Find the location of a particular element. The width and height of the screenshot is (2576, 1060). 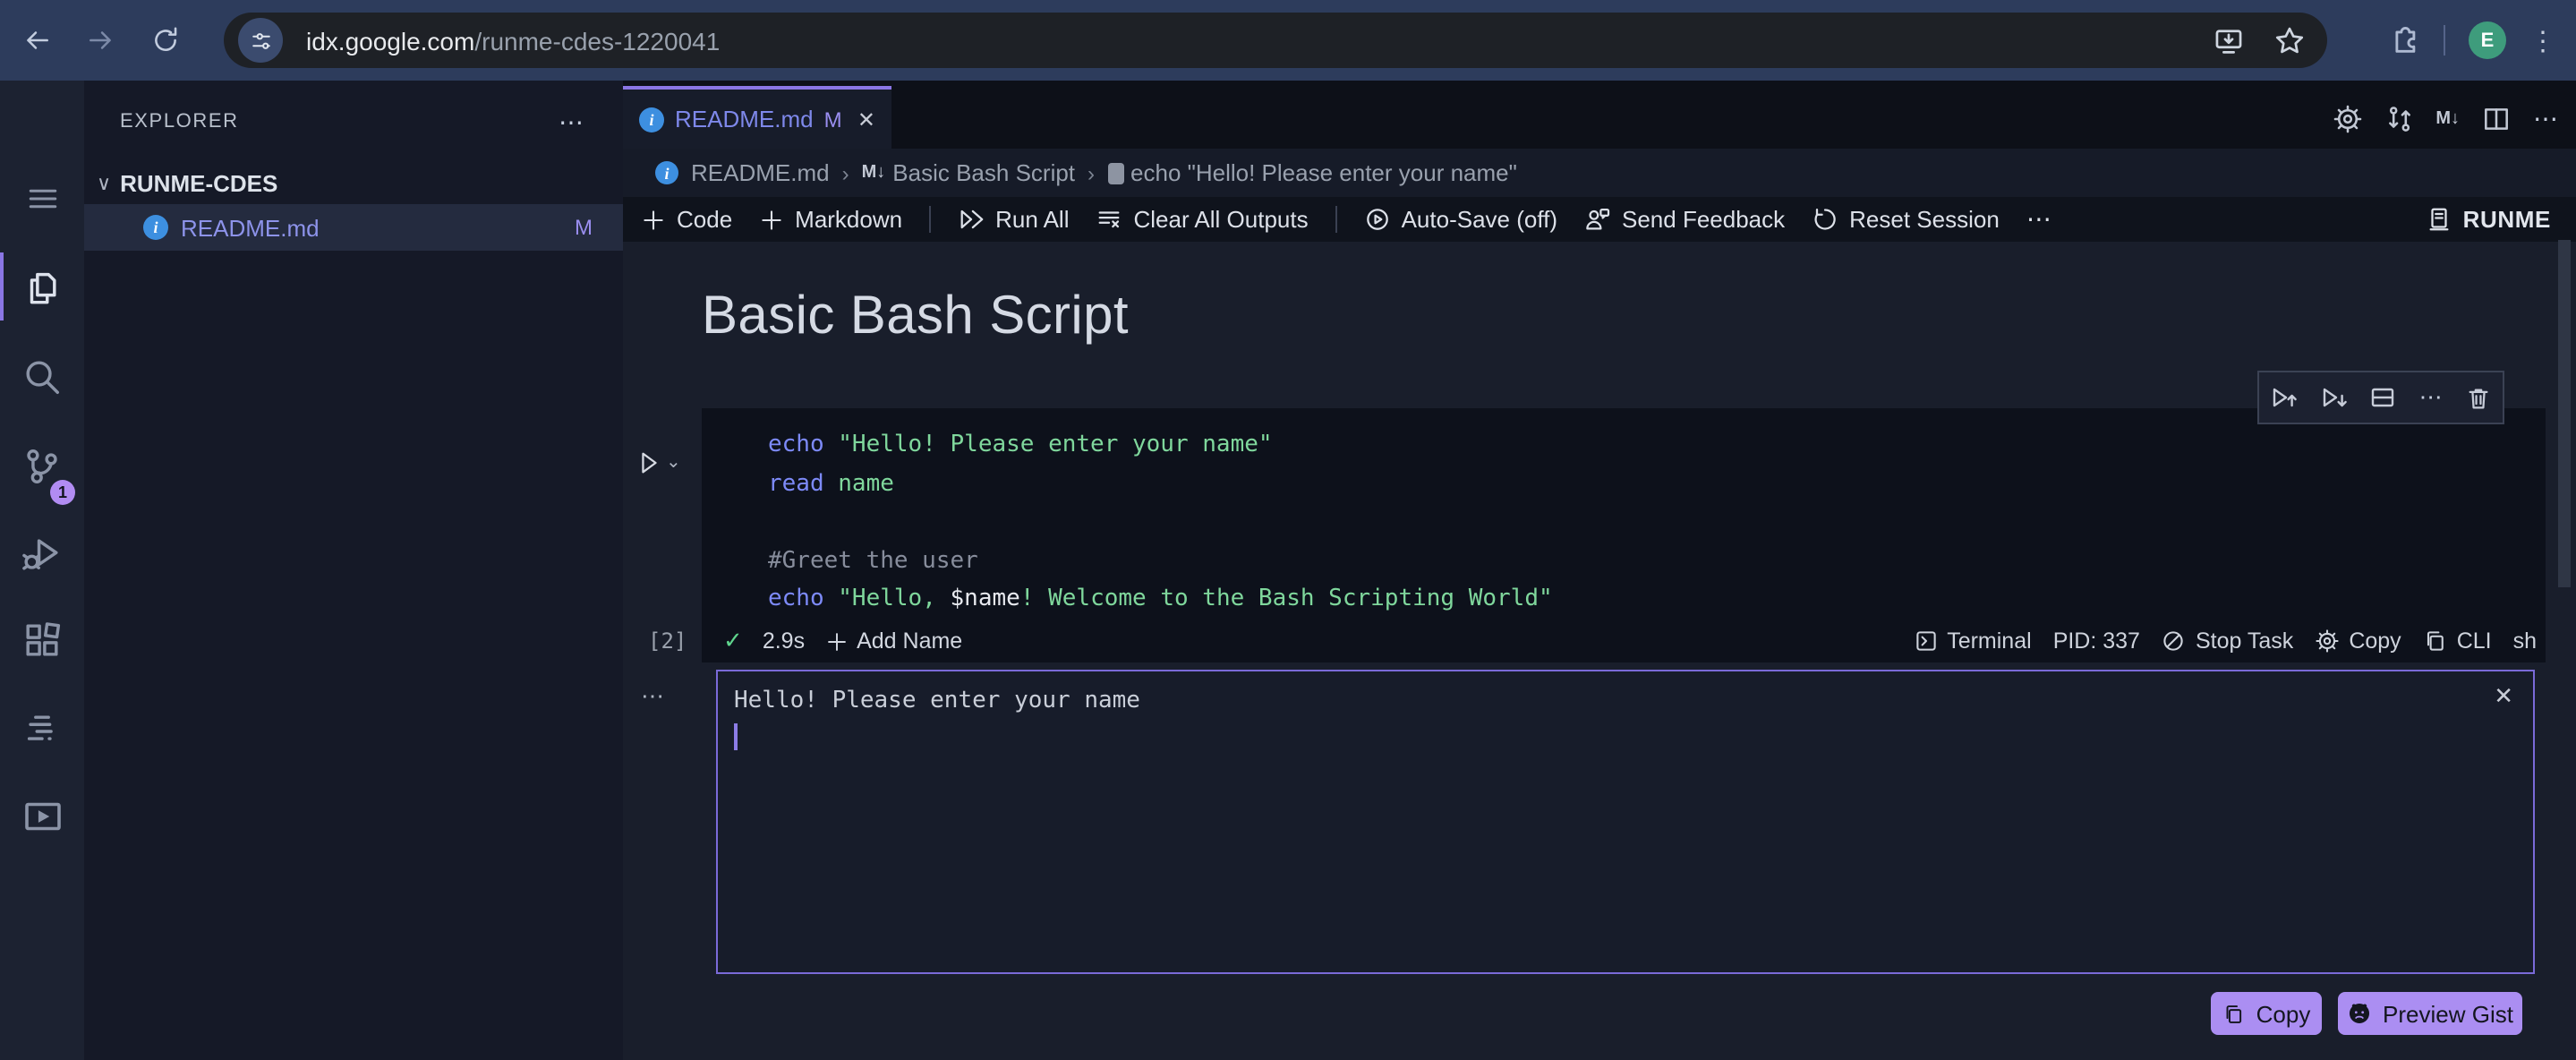

explorer-more-actions: ⋯ is located at coordinates (571, 122).